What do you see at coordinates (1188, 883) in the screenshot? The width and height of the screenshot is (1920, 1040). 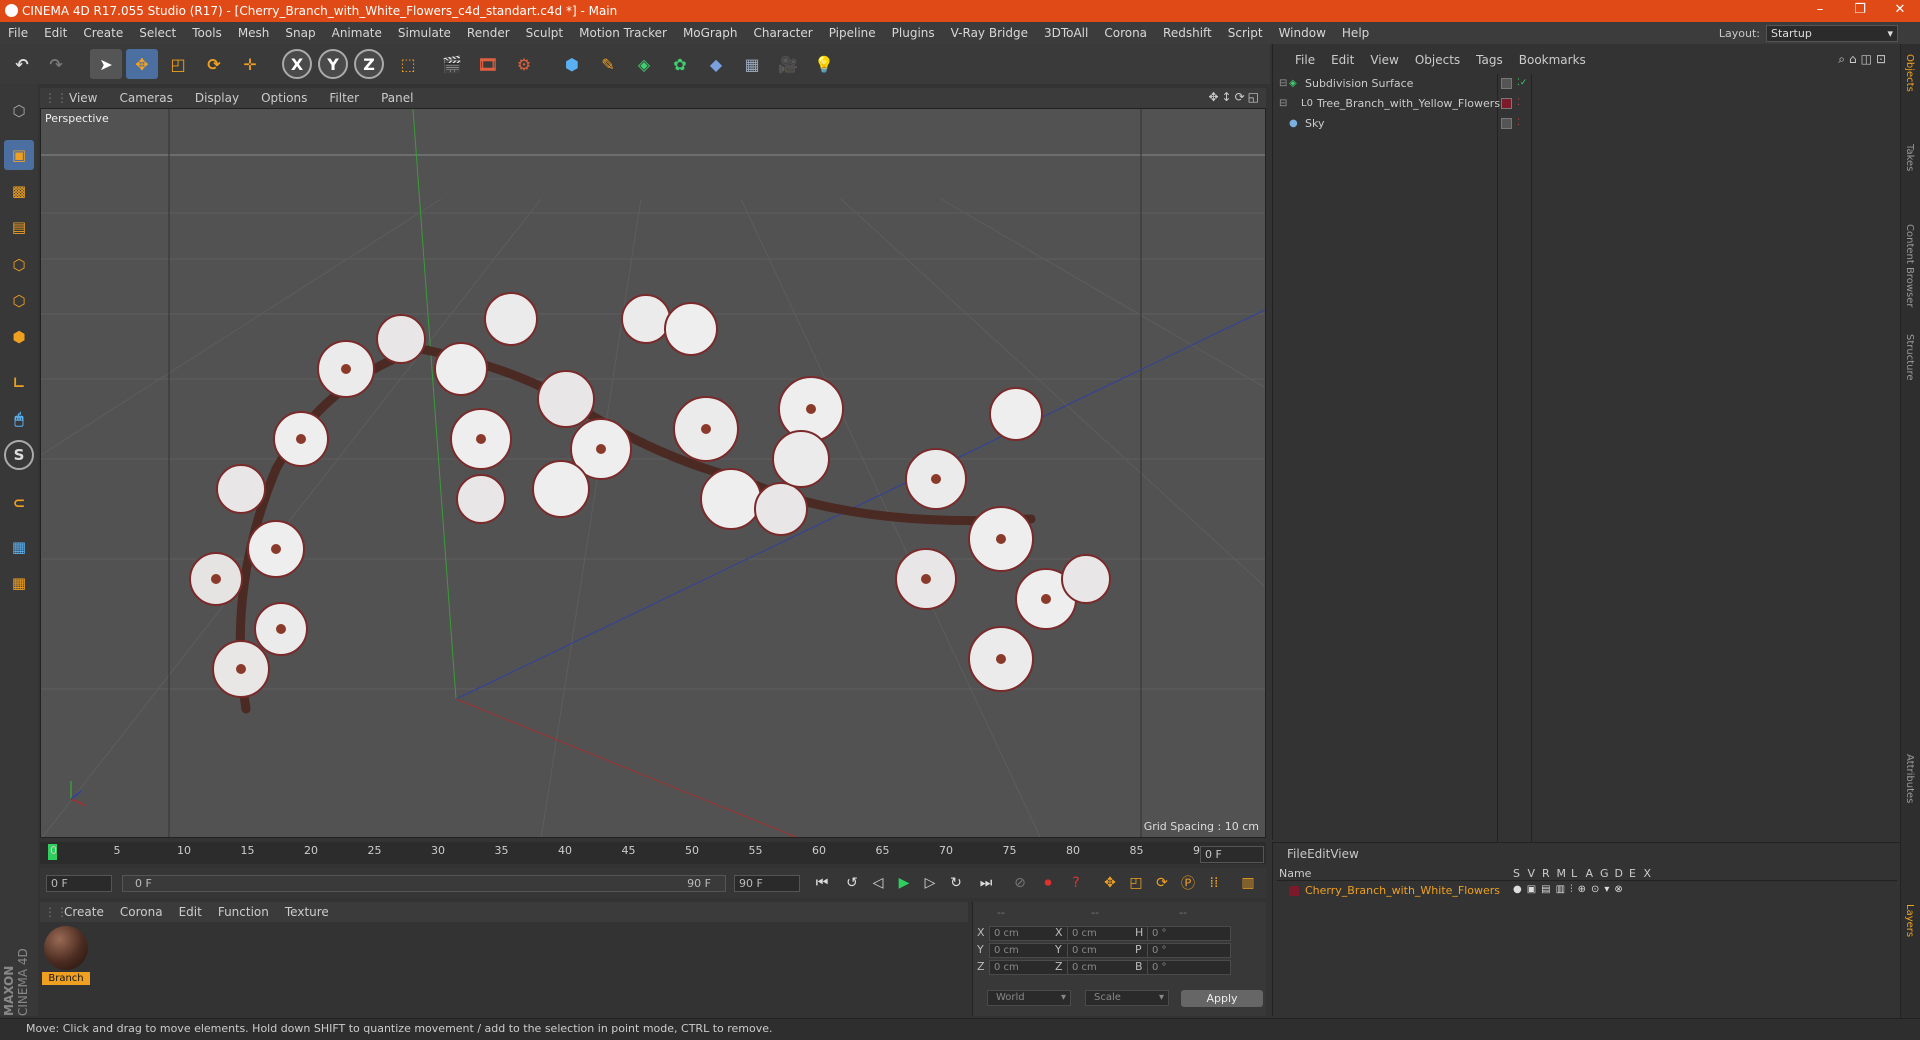 I see `key-parameter-icon: Ⓟ` at bounding box center [1188, 883].